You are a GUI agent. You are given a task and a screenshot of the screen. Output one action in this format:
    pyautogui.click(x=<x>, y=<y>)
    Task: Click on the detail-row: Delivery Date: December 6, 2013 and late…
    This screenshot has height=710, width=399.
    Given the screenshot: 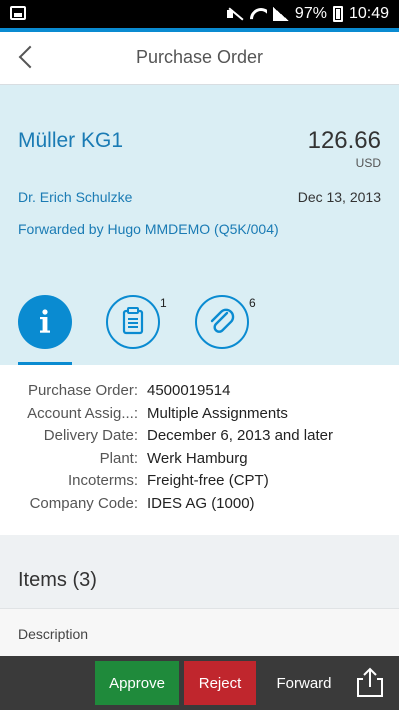 What is the action you would take?
    pyautogui.click(x=199, y=438)
    